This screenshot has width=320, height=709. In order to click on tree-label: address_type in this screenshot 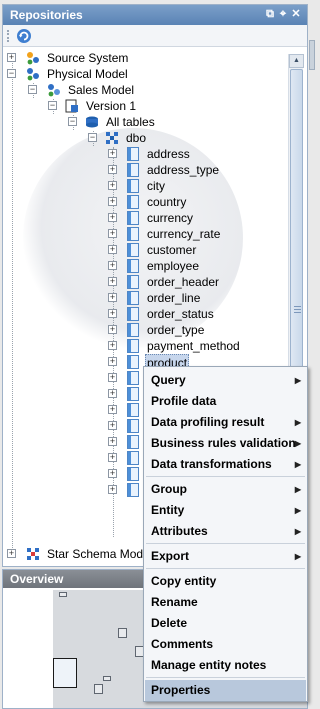, I will do `click(183, 170)`.